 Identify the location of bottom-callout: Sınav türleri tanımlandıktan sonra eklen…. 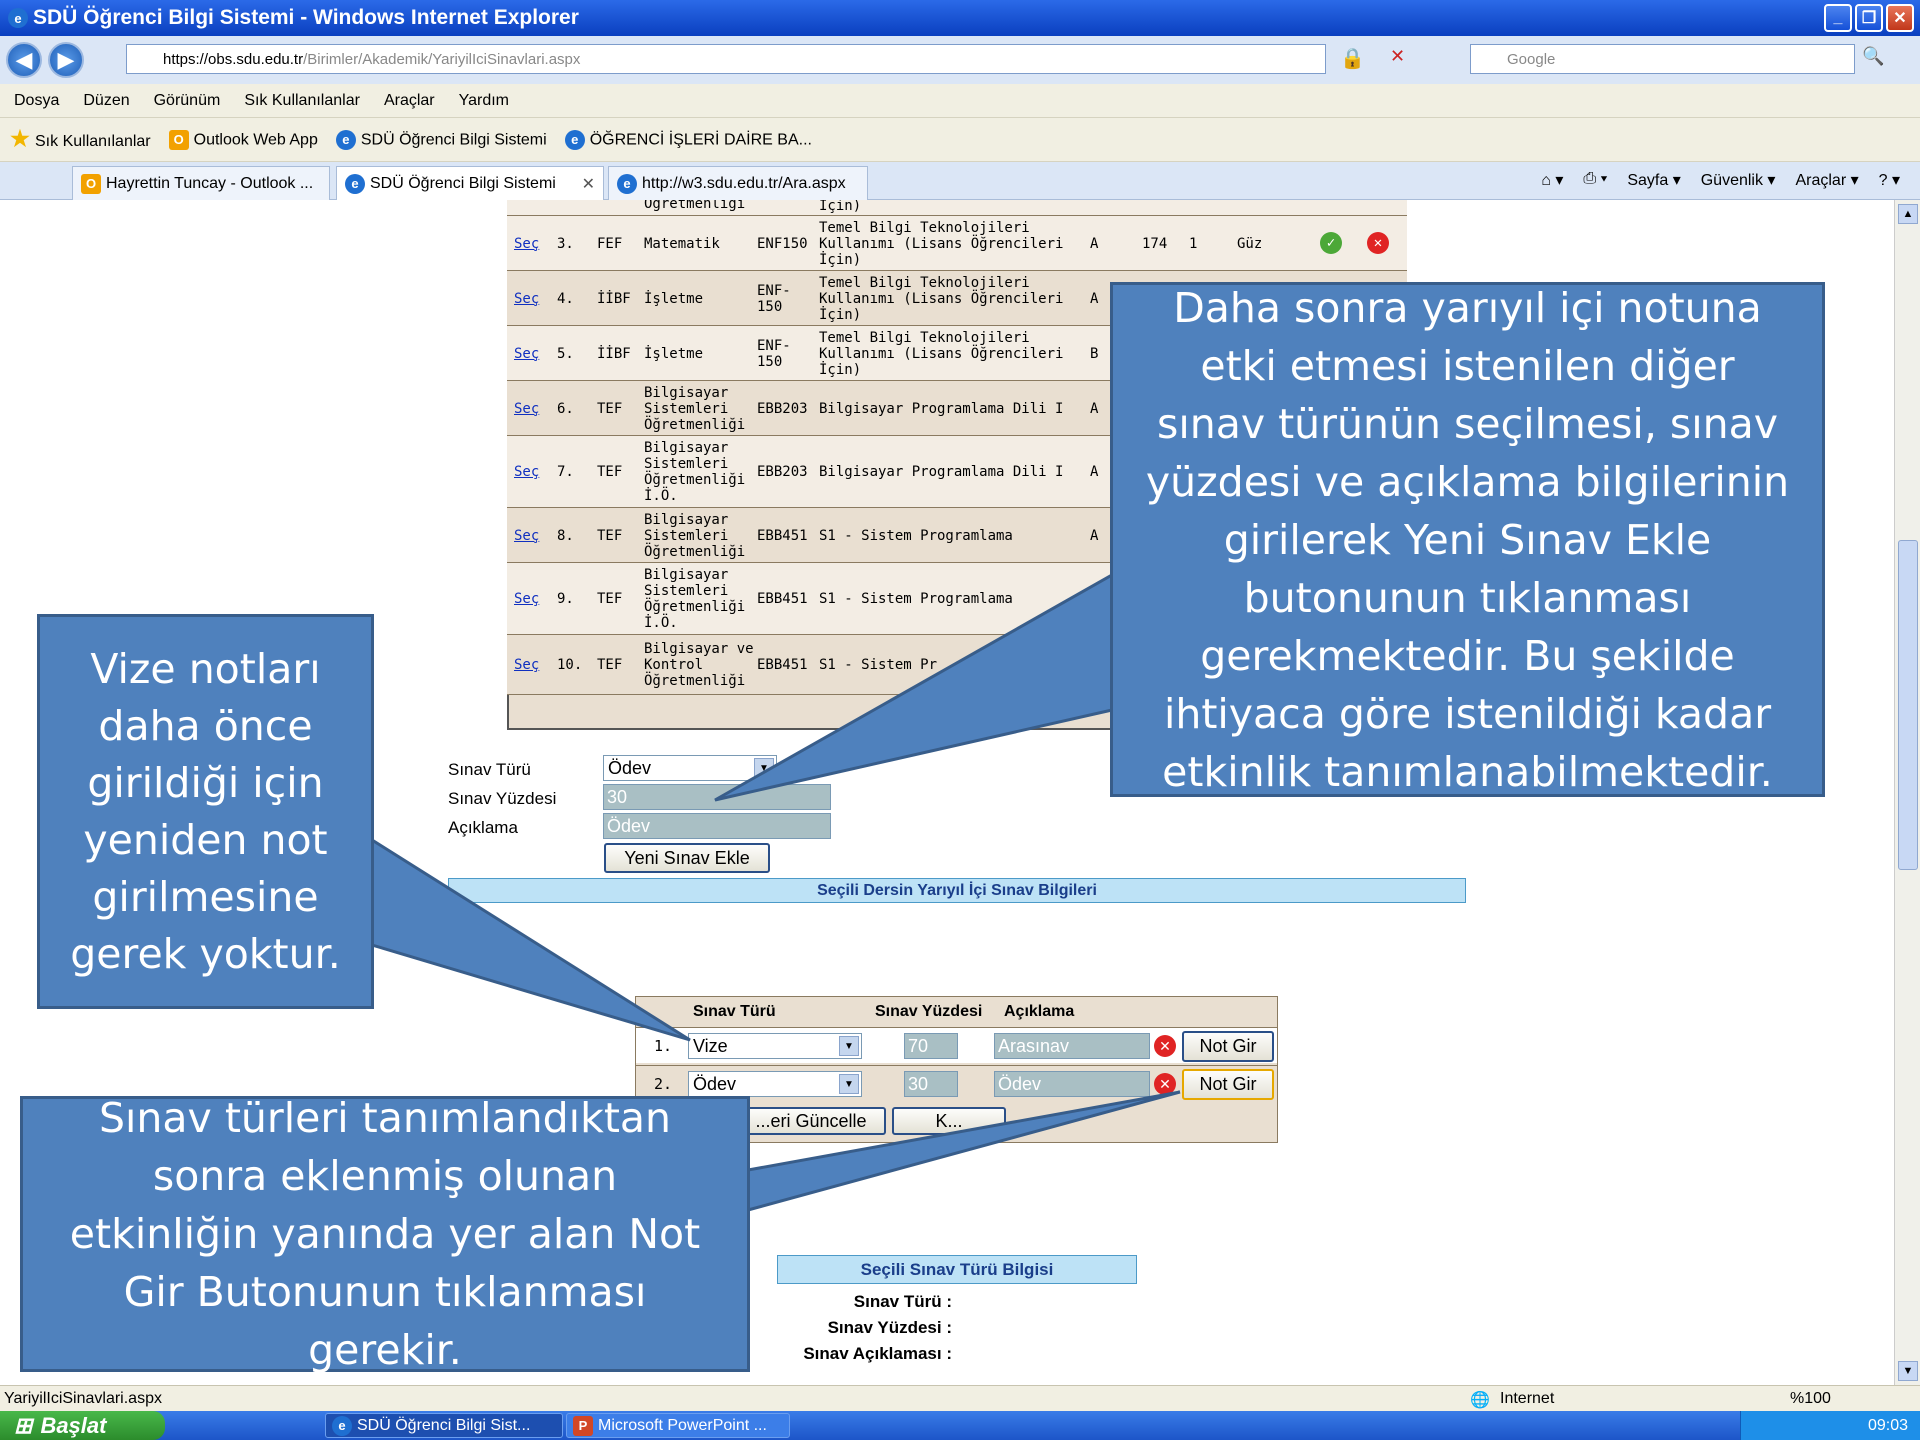
(385, 1234).